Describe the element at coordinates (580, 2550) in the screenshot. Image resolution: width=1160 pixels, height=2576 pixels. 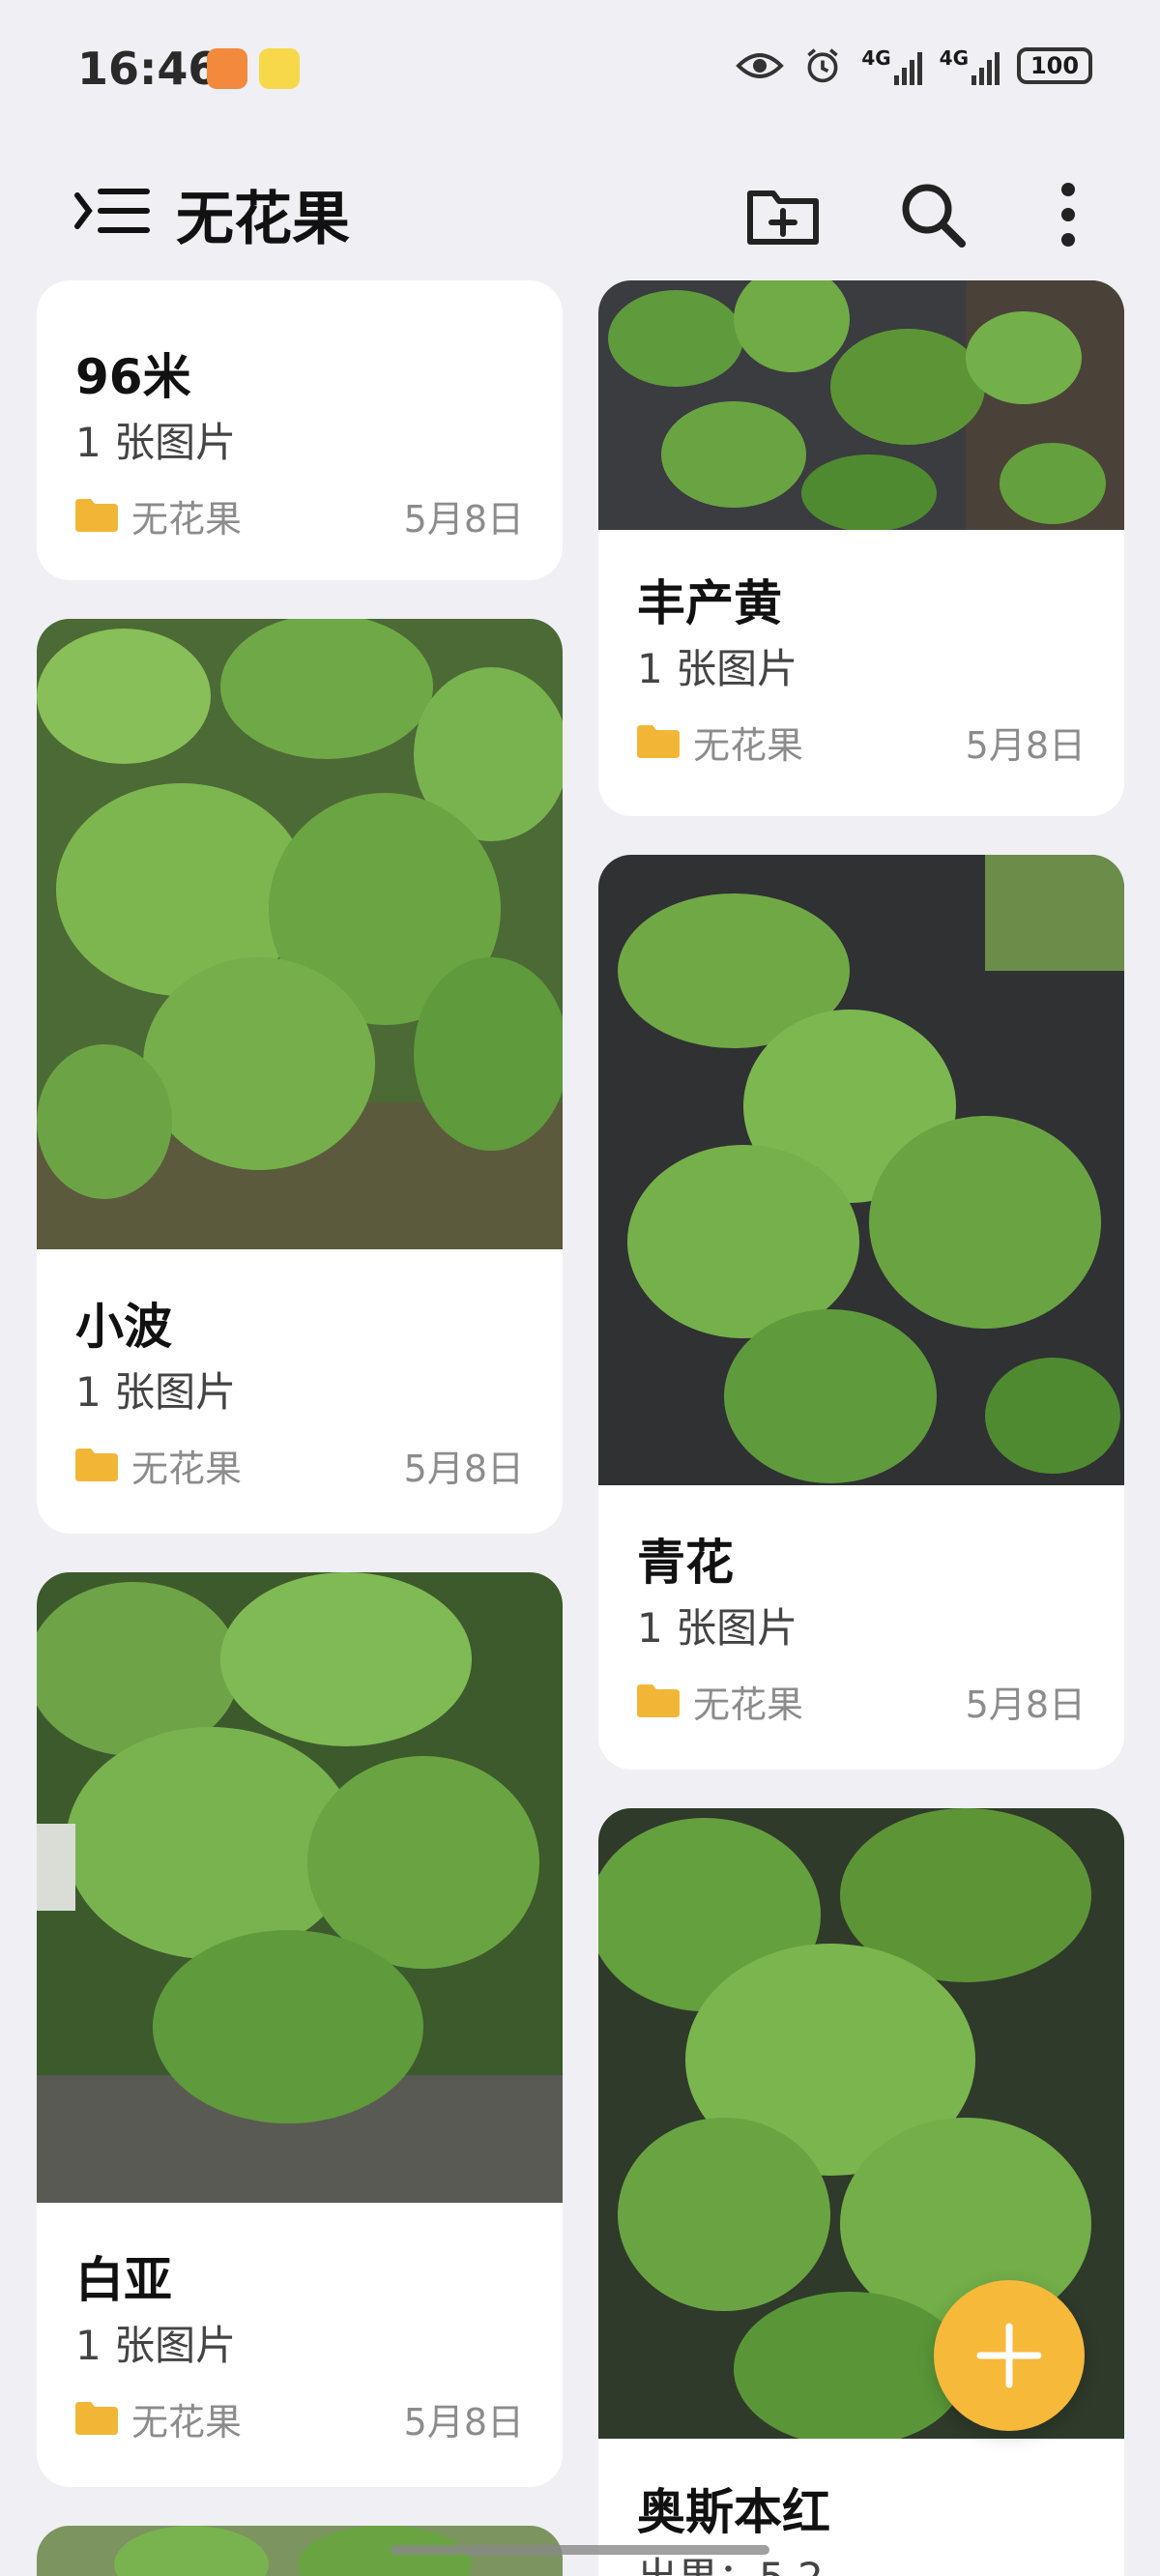
I see `home-indicator` at that location.